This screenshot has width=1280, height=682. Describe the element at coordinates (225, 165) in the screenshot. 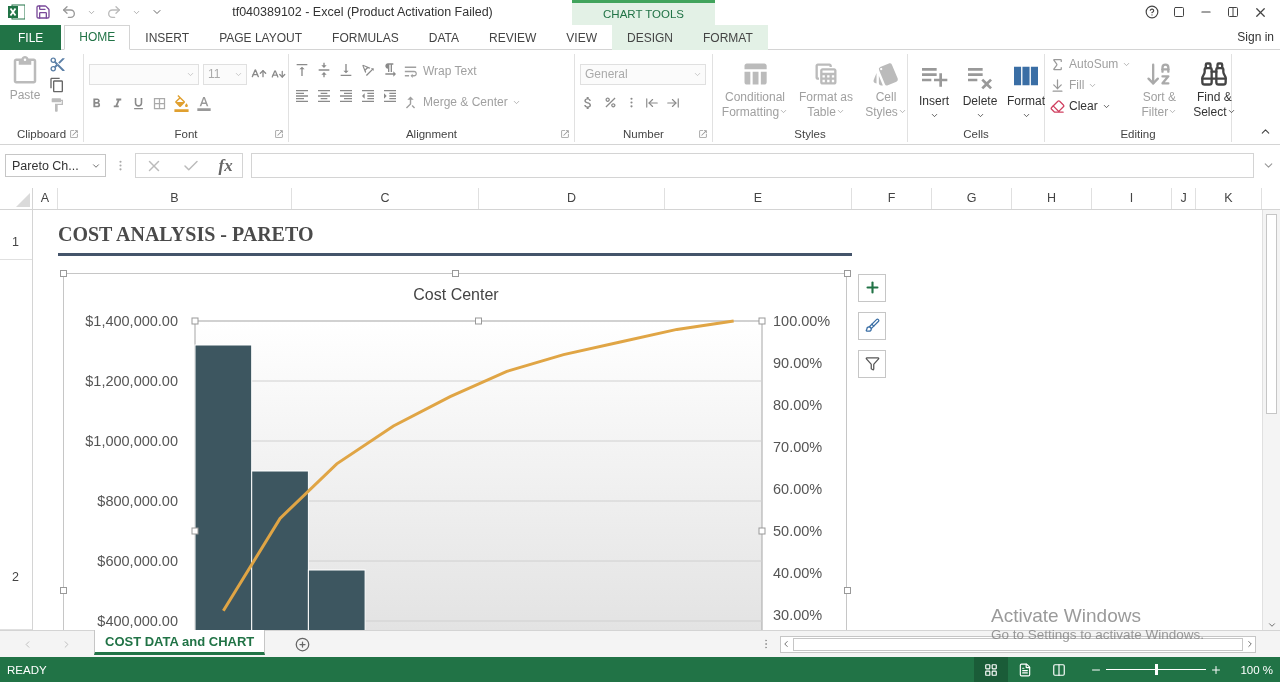

I see `insert-function-button: fx` at that location.